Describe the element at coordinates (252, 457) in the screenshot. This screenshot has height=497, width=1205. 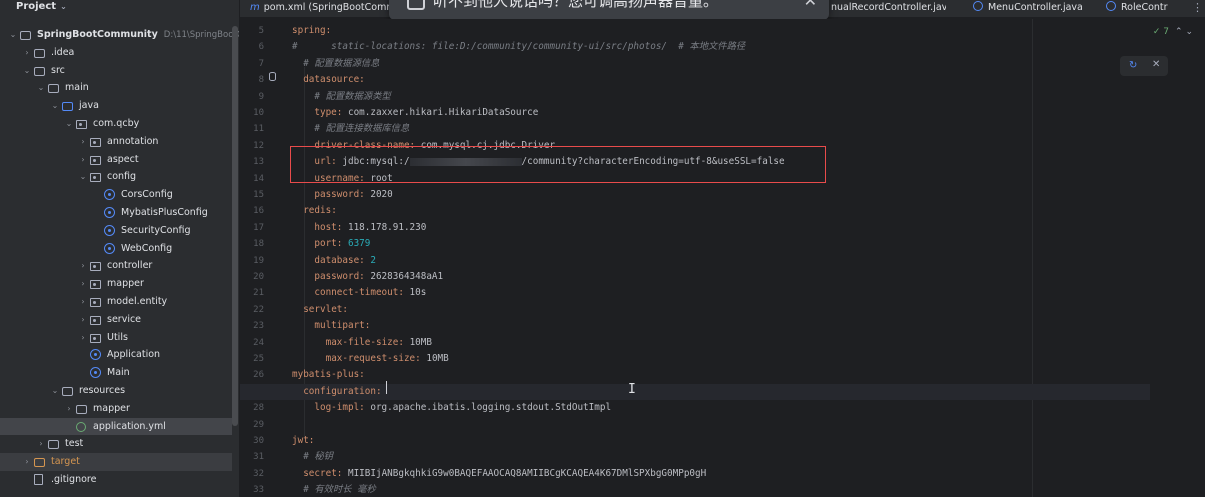
I see `line-number: 31` at that location.